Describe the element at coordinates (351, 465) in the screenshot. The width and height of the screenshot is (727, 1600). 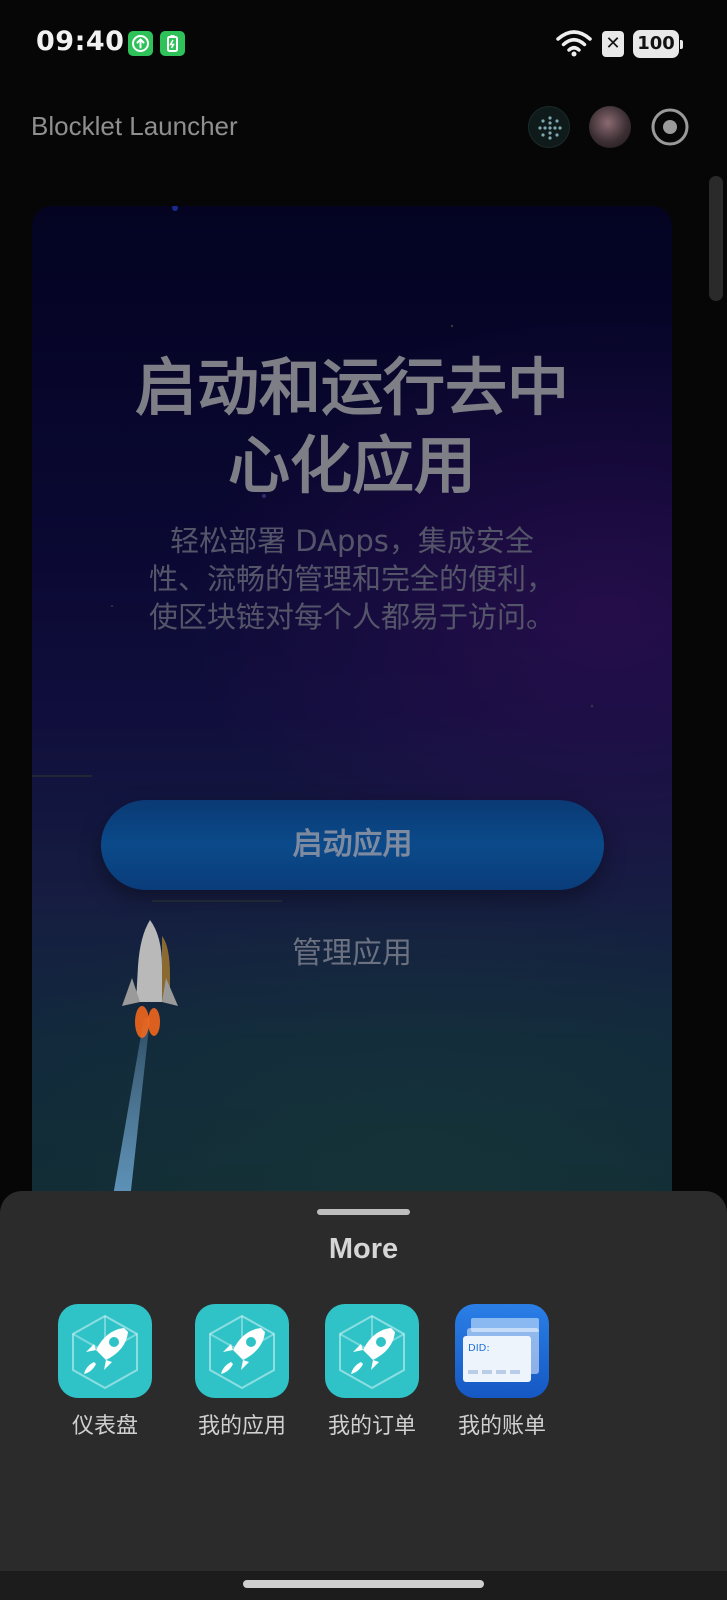
I see `hero-title-line: 心化应用` at that location.